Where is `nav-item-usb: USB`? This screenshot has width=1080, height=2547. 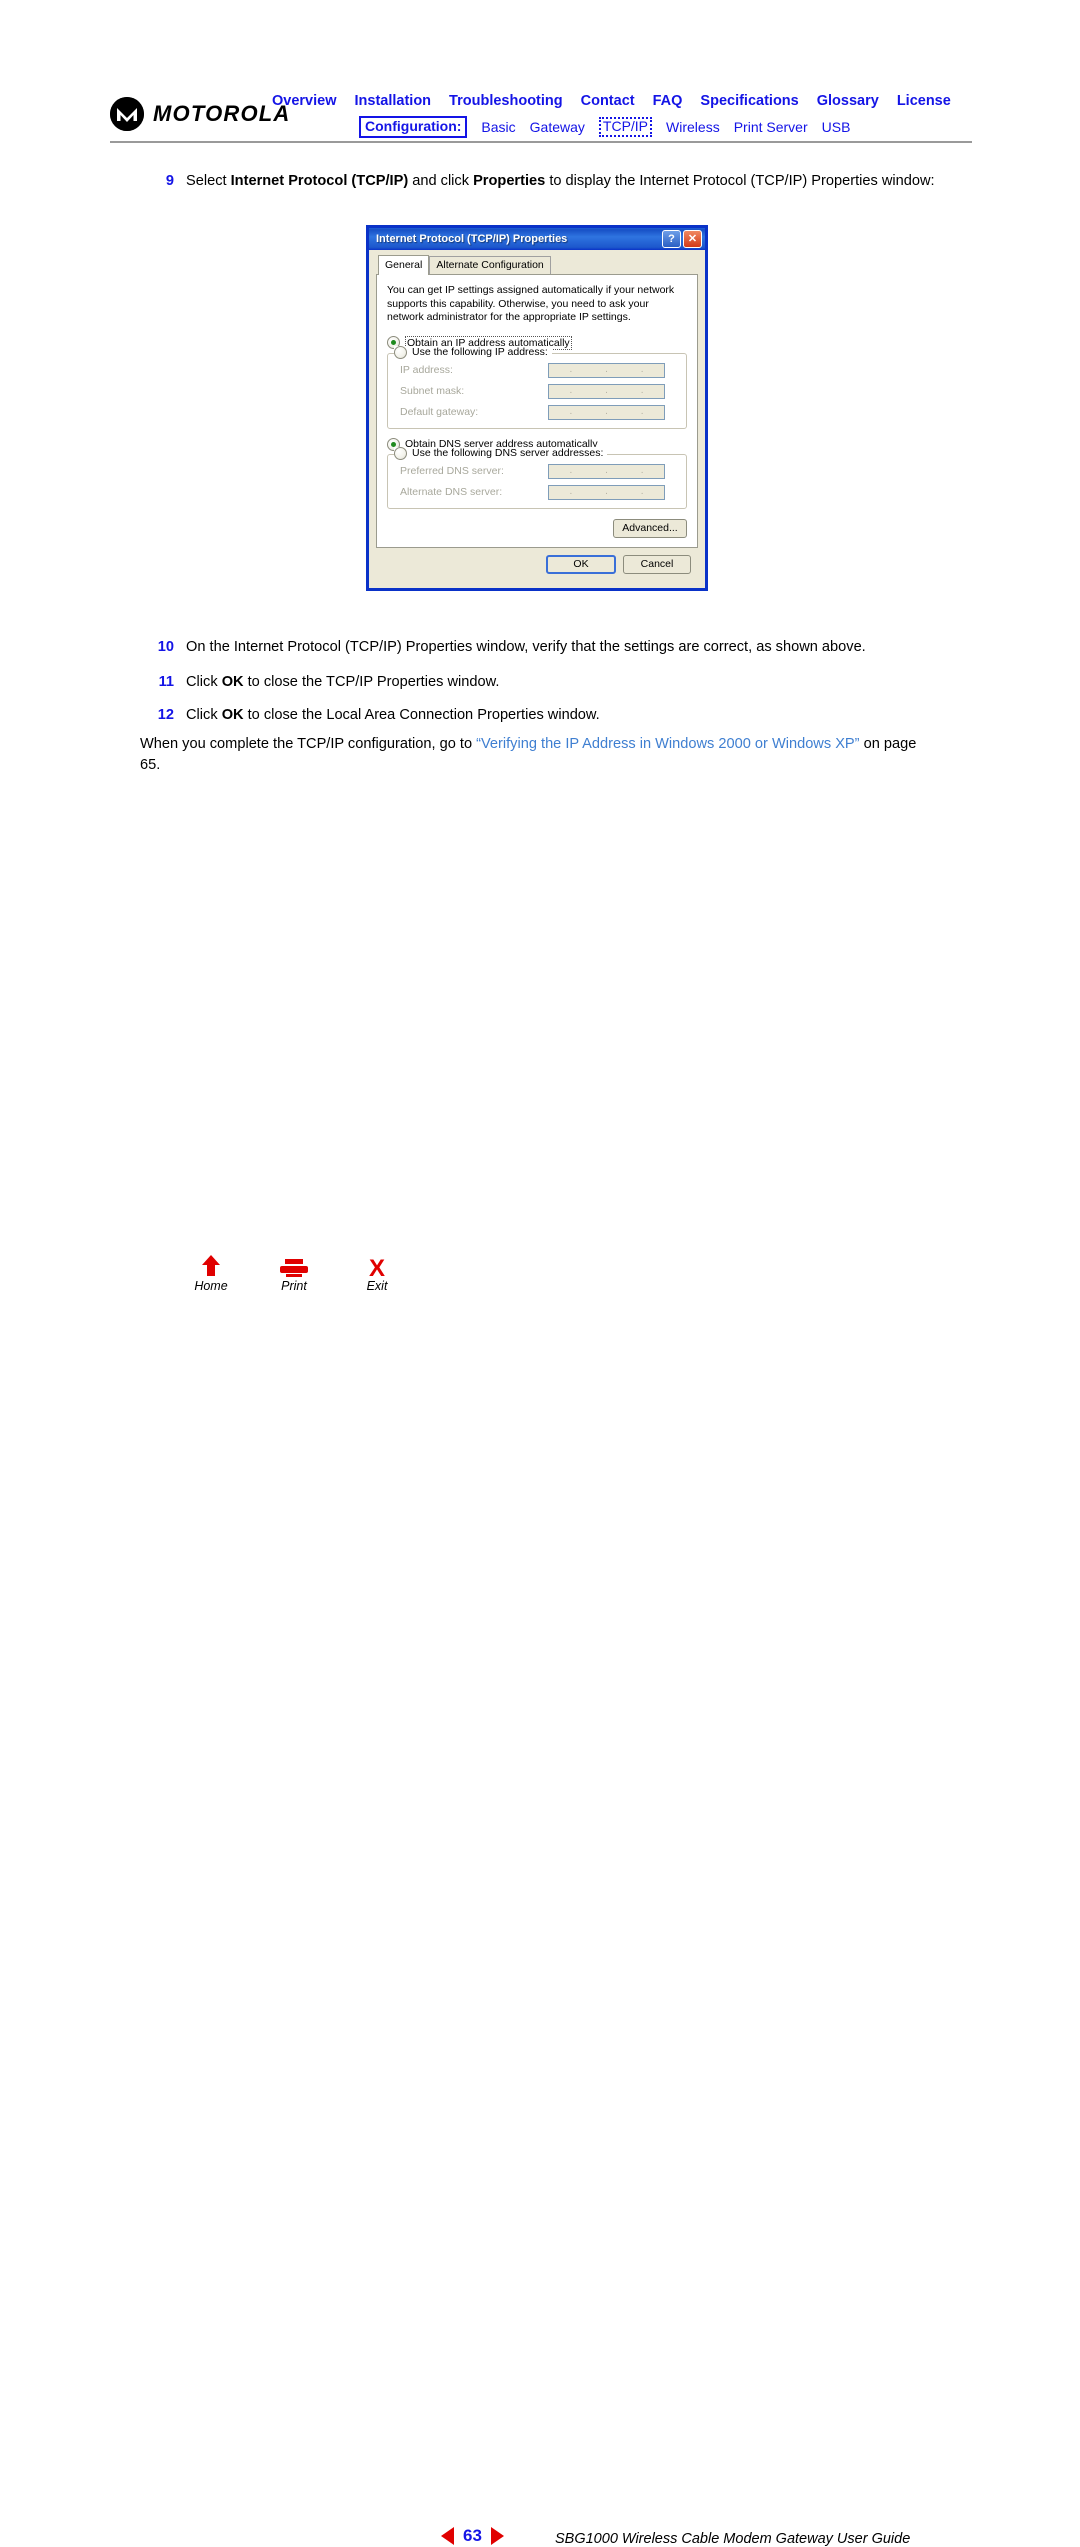
nav-item-usb: USB is located at coordinates (836, 127).